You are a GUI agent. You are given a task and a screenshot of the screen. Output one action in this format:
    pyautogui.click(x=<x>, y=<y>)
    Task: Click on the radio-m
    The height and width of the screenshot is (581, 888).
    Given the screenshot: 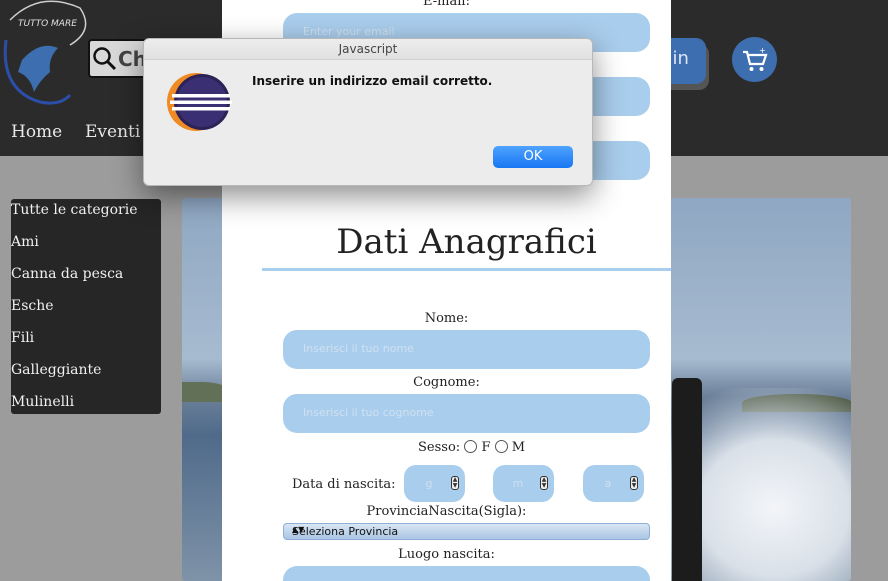 What is the action you would take?
    pyautogui.click(x=501, y=446)
    